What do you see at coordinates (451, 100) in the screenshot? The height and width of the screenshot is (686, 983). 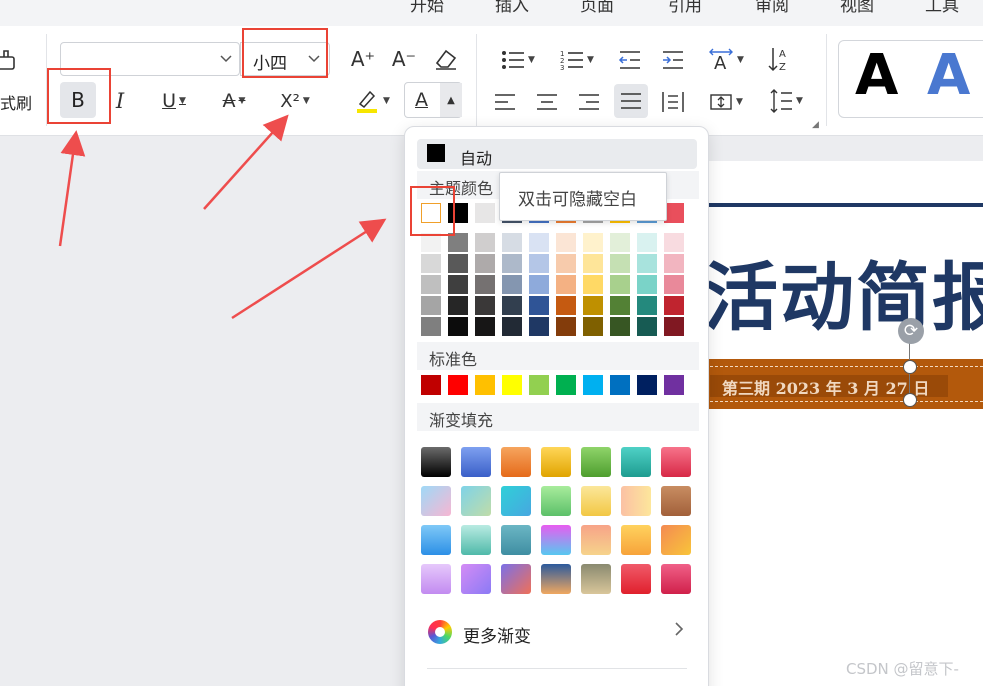 I see `caret-up-icon: ▲` at bounding box center [451, 100].